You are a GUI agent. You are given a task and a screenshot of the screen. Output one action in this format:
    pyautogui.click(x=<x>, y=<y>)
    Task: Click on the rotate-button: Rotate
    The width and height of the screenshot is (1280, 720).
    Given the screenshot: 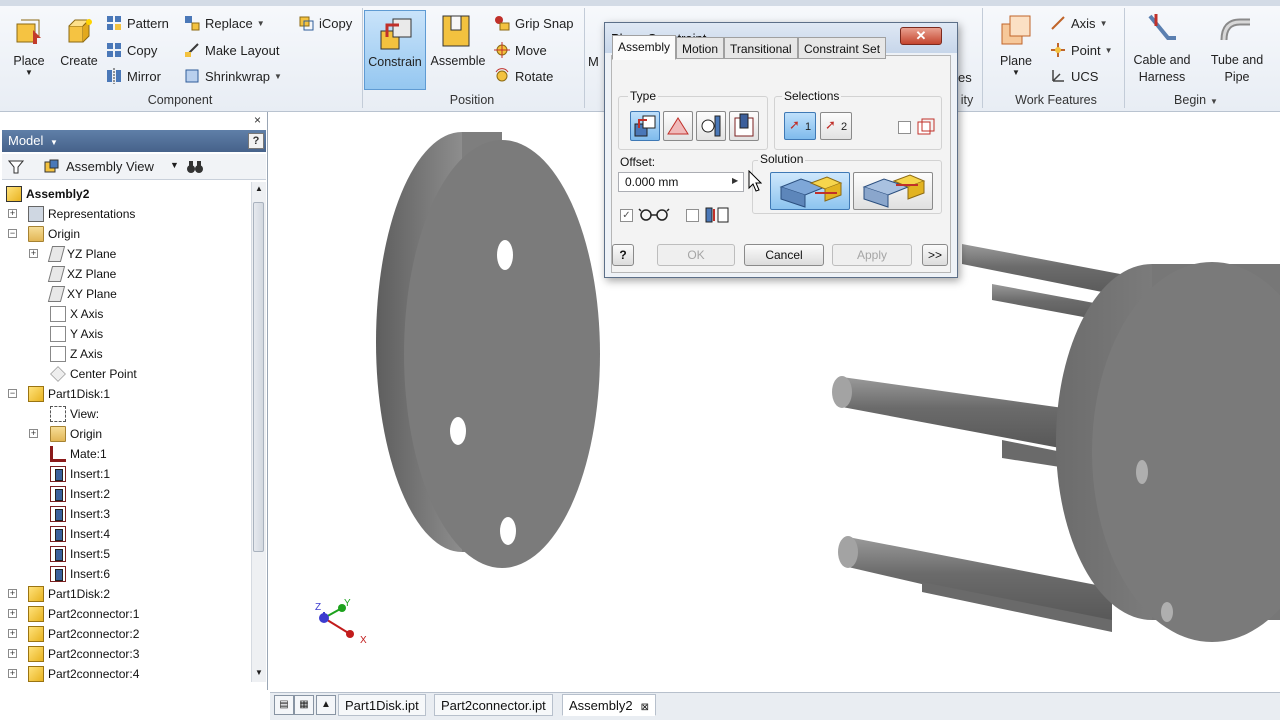 What is the action you would take?
    pyautogui.click(x=523, y=76)
    